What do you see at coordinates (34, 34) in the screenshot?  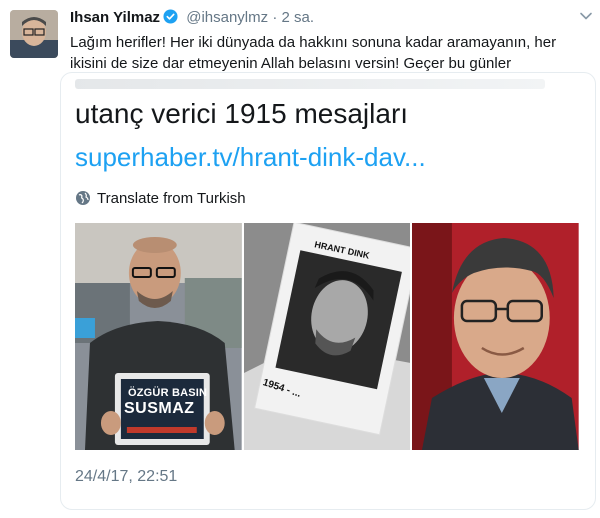 I see `avatar` at bounding box center [34, 34].